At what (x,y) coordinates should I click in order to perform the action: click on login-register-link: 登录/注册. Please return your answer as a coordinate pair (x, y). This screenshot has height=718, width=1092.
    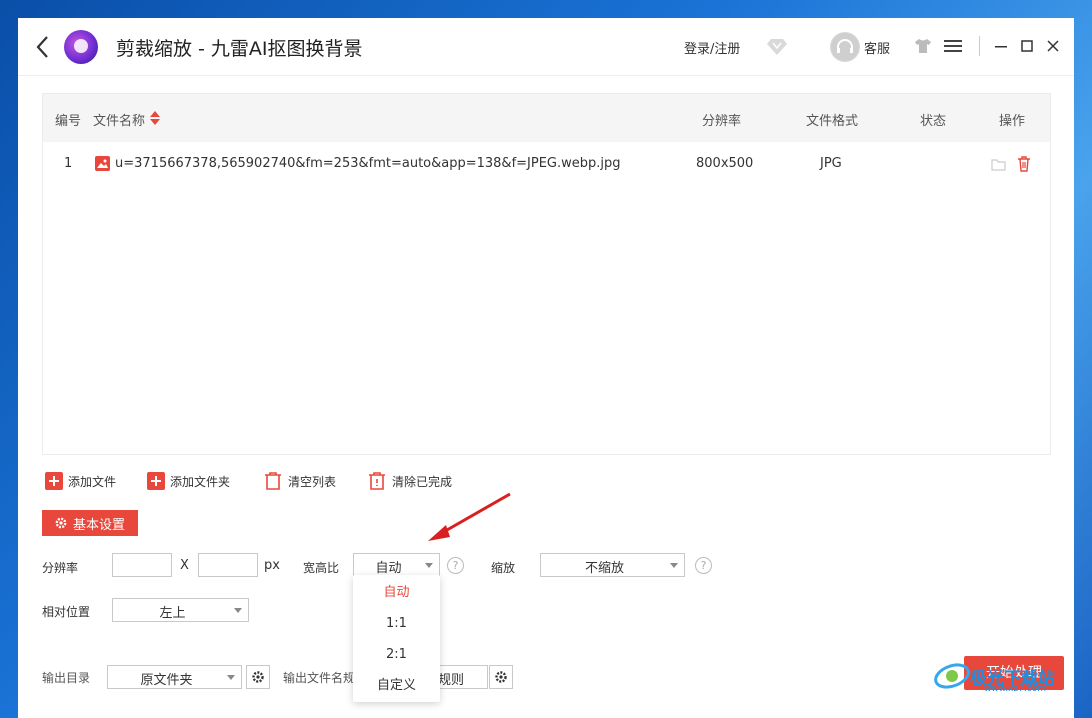
    Looking at the image, I should click on (712, 47).